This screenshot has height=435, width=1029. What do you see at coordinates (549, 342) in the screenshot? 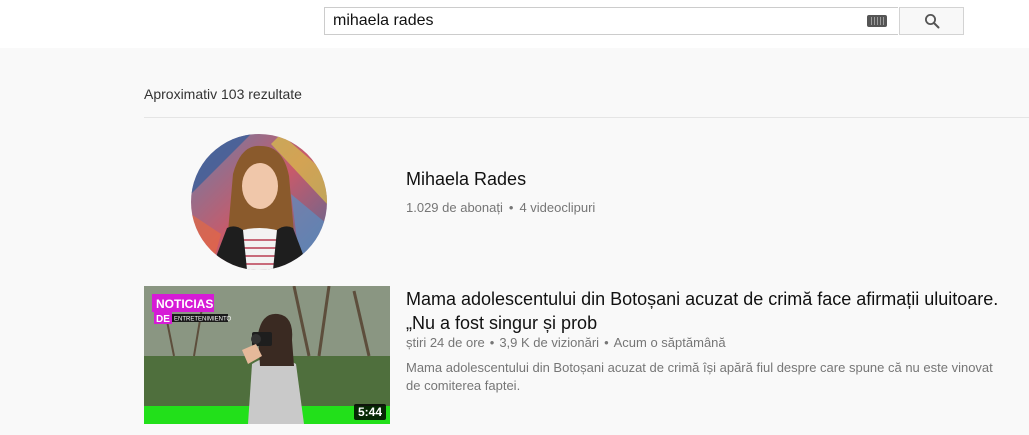
I see `video-views: 3,9 K de vizionări` at bounding box center [549, 342].